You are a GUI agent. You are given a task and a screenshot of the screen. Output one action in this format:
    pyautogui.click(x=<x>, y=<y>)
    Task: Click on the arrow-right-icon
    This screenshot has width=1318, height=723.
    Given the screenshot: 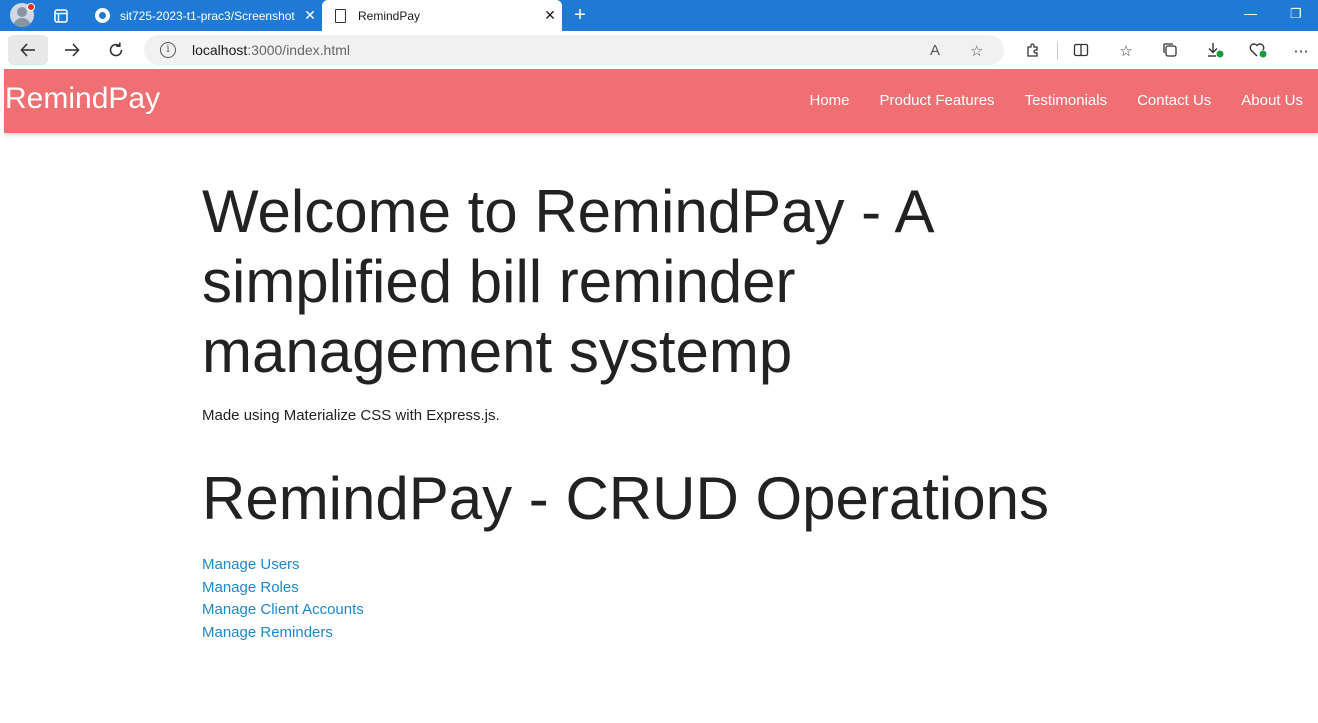 What is the action you would take?
    pyautogui.click(x=72, y=50)
    